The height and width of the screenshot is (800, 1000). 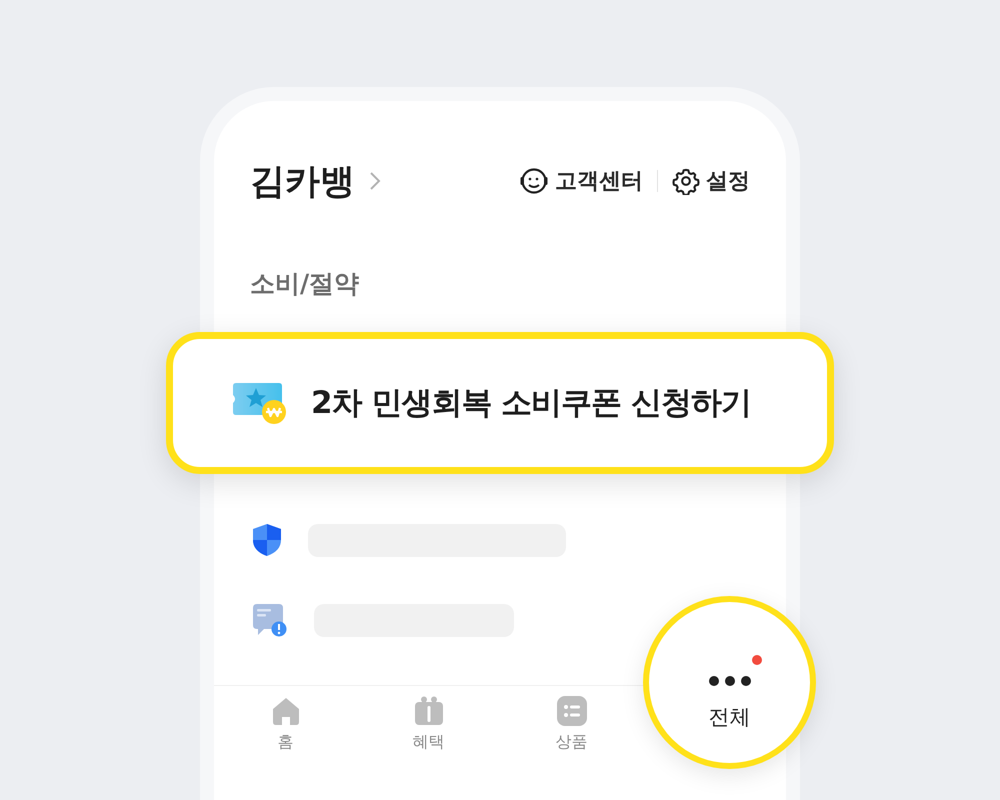 What do you see at coordinates (375, 181) in the screenshot?
I see `chevron-right-icon` at bounding box center [375, 181].